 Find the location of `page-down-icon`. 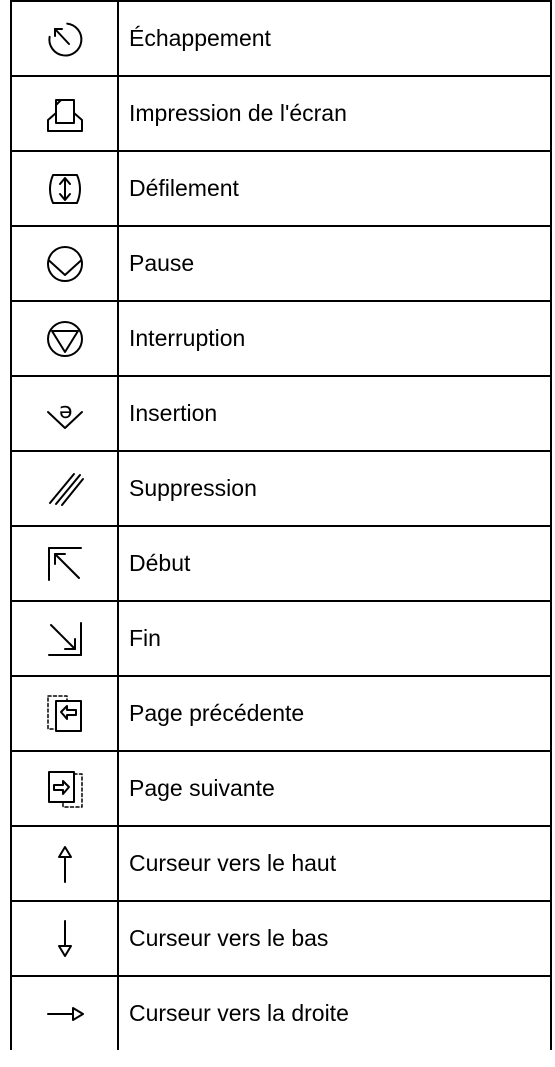

page-down-icon is located at coordinates (65, 789).